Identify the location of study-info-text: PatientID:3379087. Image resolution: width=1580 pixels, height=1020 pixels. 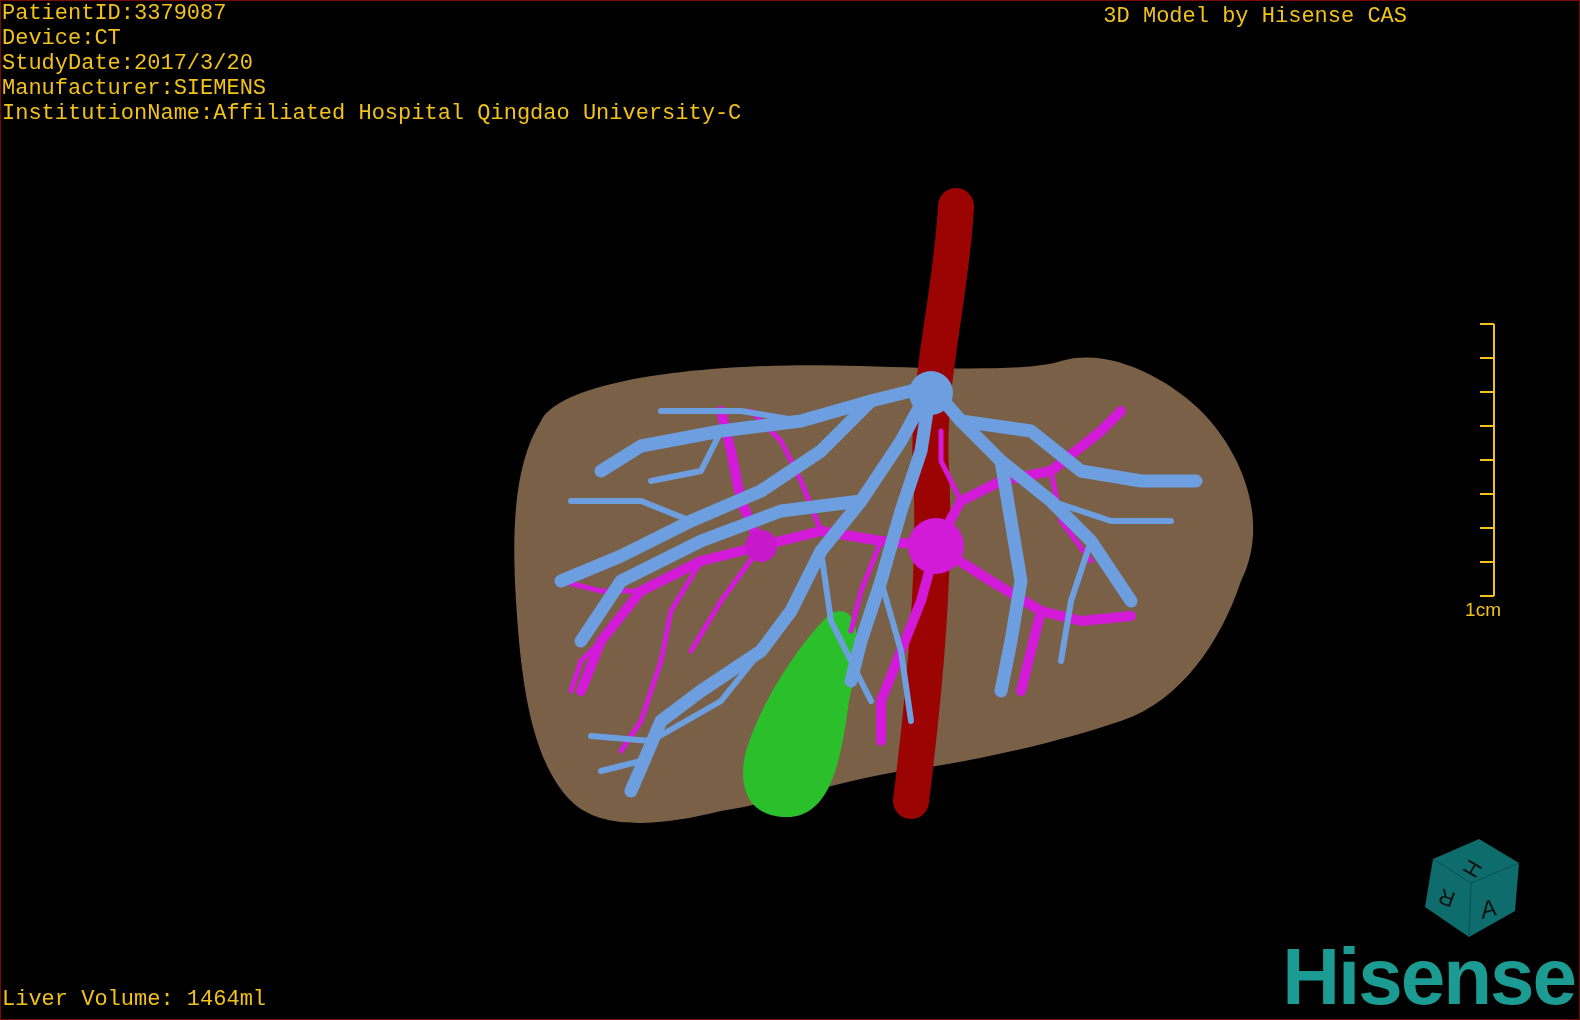
(115, 13).